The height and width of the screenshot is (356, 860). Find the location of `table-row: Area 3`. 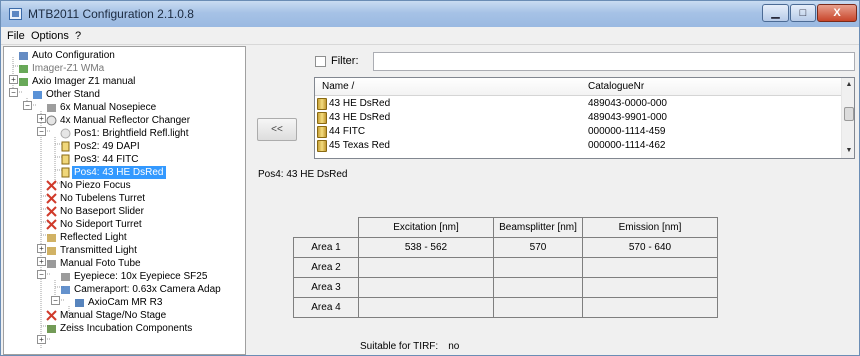

table-row: Area 3 is located at coordinates (505, 287).